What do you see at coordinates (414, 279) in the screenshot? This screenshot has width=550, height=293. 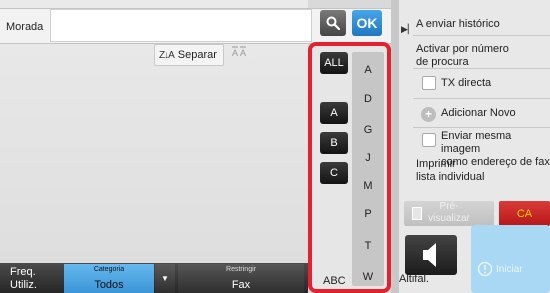 I see `speaker-label: Altifal.` at bounding box center [414, 279].